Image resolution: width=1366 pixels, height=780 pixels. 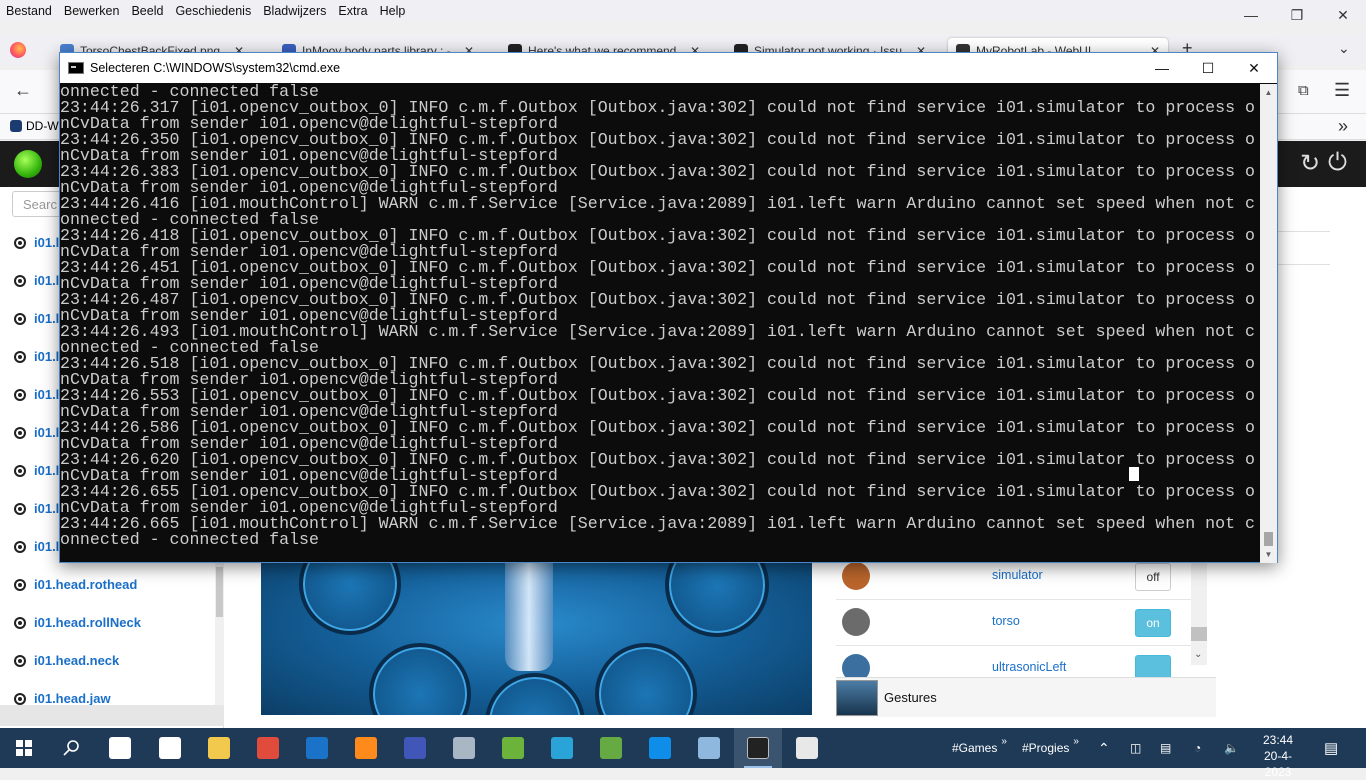 I want to click on security-icon, so click(x=170, y=748).